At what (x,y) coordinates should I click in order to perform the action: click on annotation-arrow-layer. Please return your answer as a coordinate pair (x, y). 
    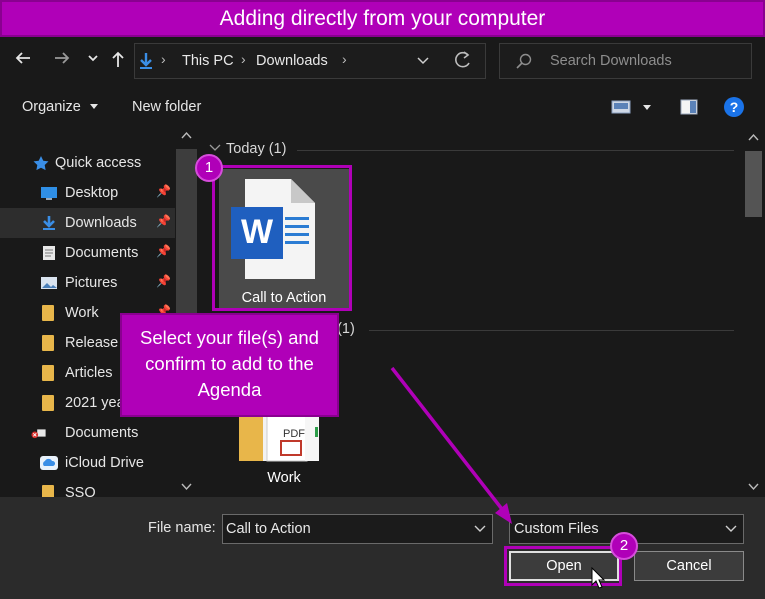
    Looking at the image, I should click on (451, 445).